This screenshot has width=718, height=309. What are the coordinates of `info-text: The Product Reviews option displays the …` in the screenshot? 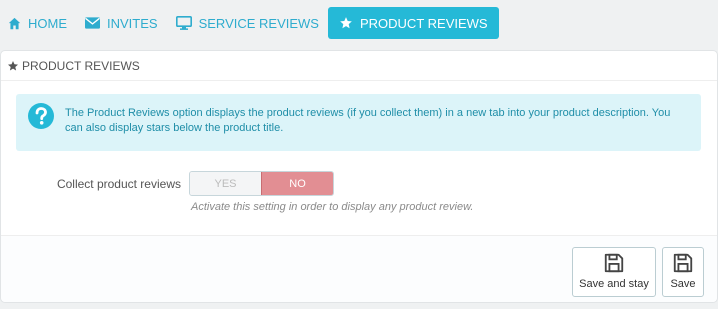 It's located at (368, 120).